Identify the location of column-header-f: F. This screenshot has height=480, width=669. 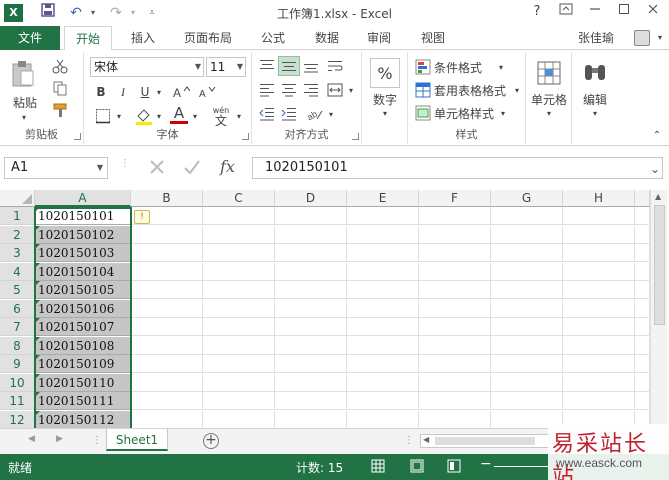
(455, 198).